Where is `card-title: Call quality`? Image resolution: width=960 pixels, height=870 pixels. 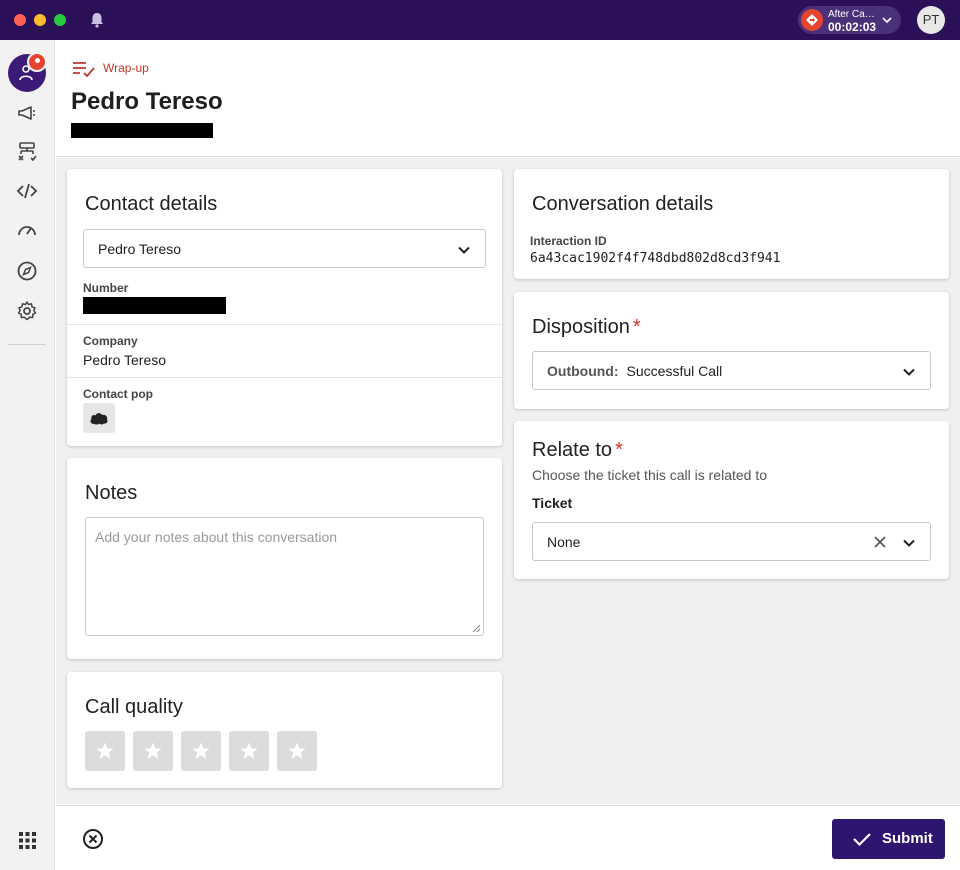
card-title: Call quality is located at coordinates (134, 707).